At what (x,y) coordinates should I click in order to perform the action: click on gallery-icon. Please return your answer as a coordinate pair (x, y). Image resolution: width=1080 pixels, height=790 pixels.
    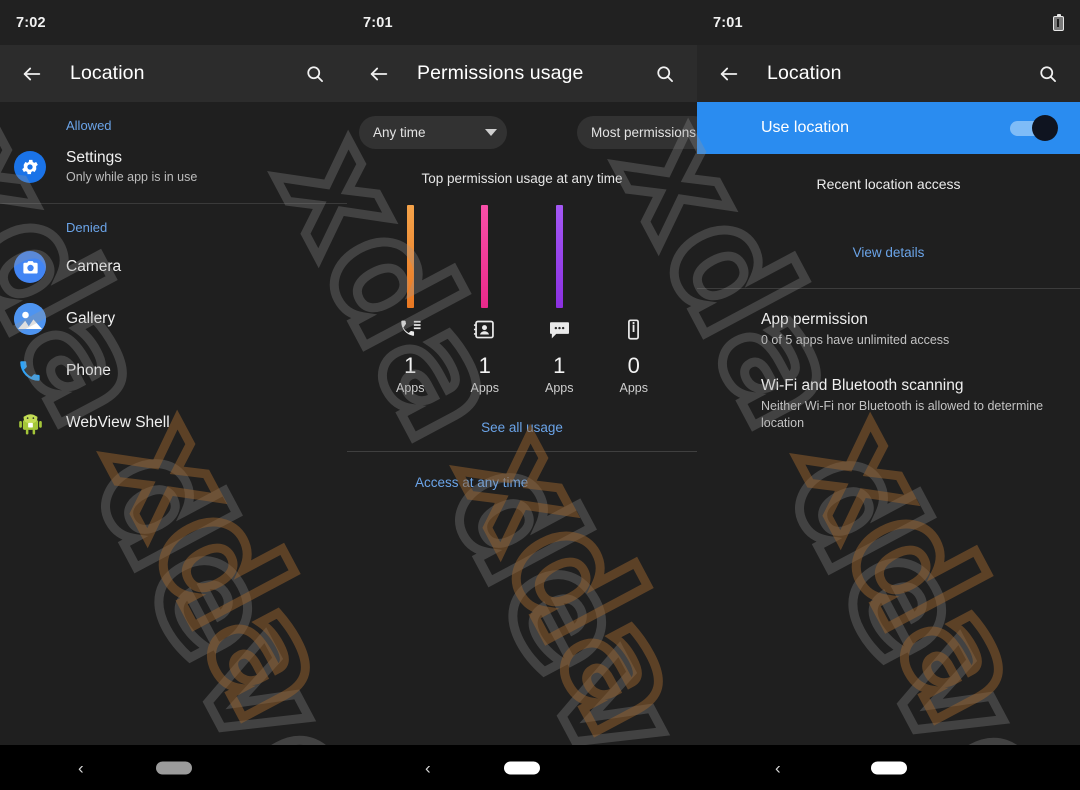
    Looking at the image, I should click on (30, 319).